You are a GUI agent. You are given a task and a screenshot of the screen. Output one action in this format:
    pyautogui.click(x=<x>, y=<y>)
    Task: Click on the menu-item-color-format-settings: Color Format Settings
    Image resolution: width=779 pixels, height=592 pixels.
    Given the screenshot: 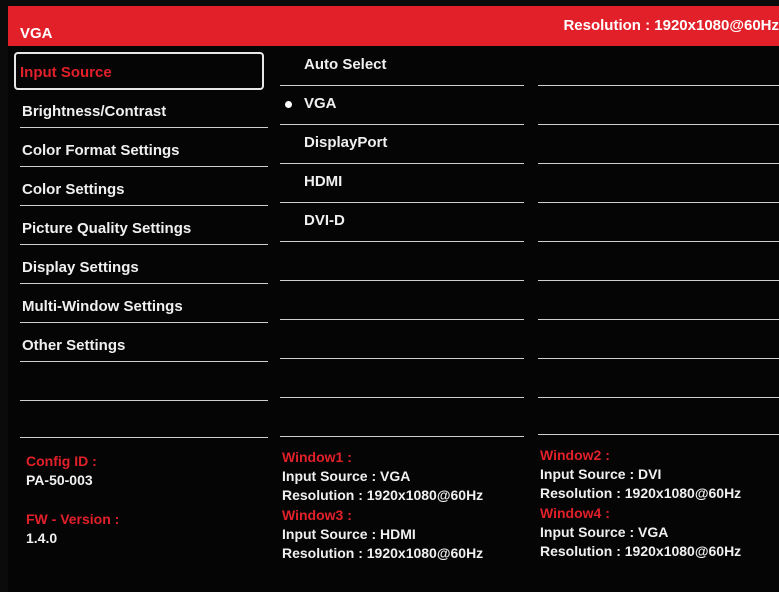 What is the action you would take?
    pyautogui.click(x=144, y=149)
    